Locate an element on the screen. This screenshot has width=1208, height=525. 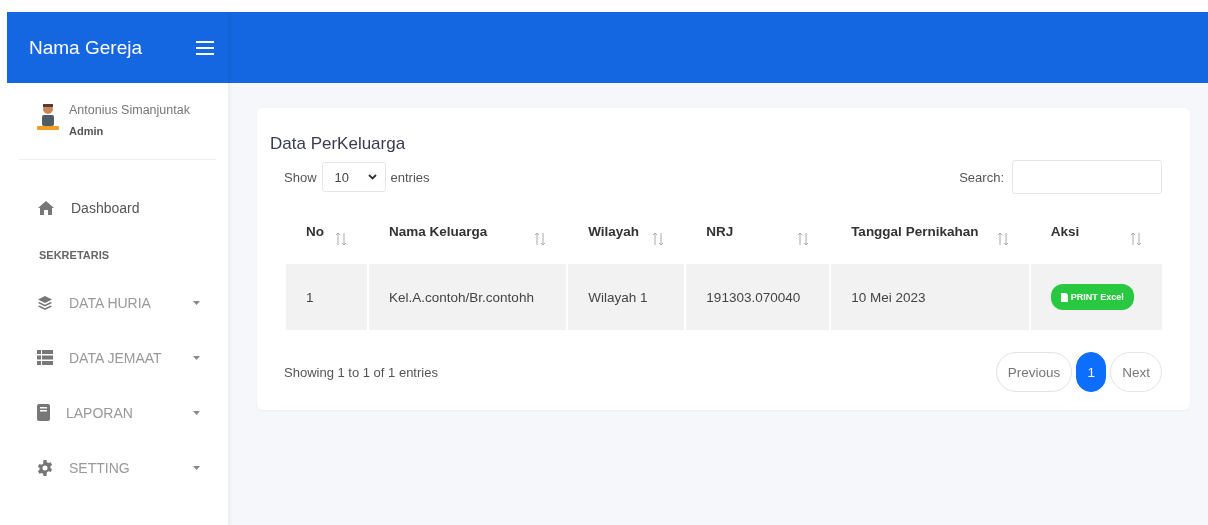
avatar-icon is located at coordinates (48, 117).